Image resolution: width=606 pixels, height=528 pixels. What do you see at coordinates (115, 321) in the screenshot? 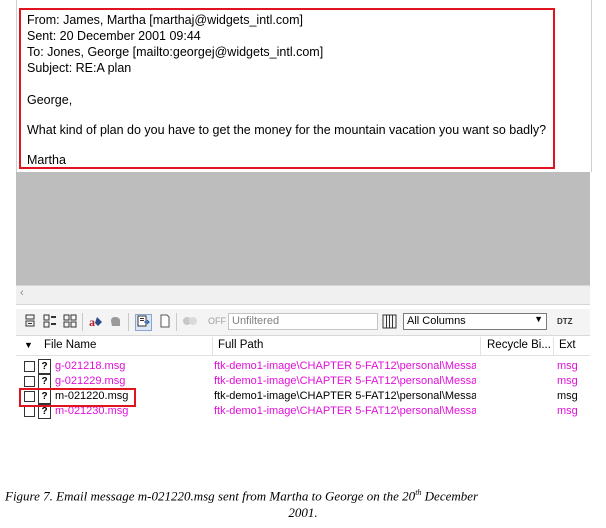
I see `hand-icon` at bounding box center [115, 321].